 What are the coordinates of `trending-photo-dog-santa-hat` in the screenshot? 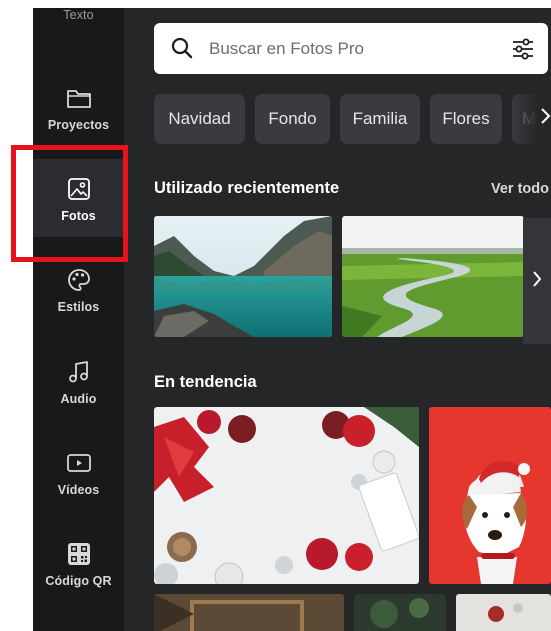 It's located at (490, 495).